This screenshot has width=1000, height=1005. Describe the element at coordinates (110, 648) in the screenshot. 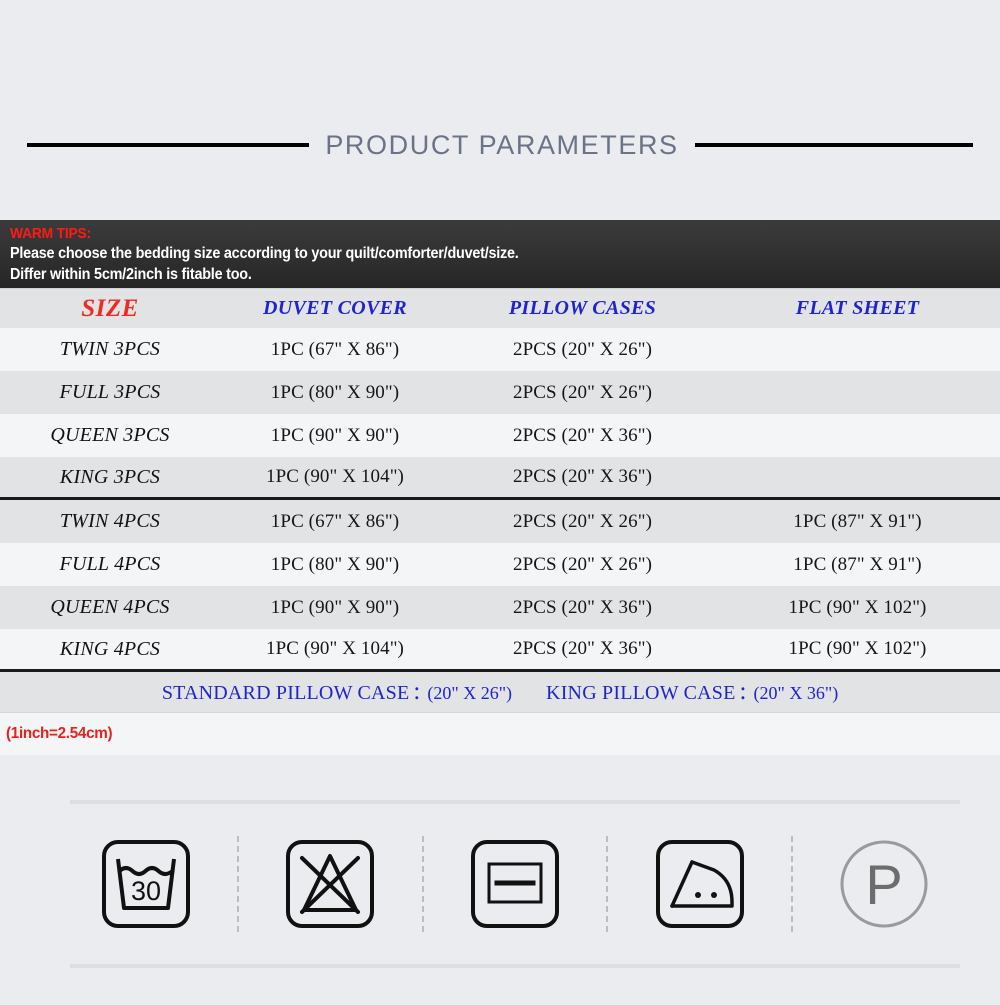

I see `cell-size: KING 4PCS` at that location.